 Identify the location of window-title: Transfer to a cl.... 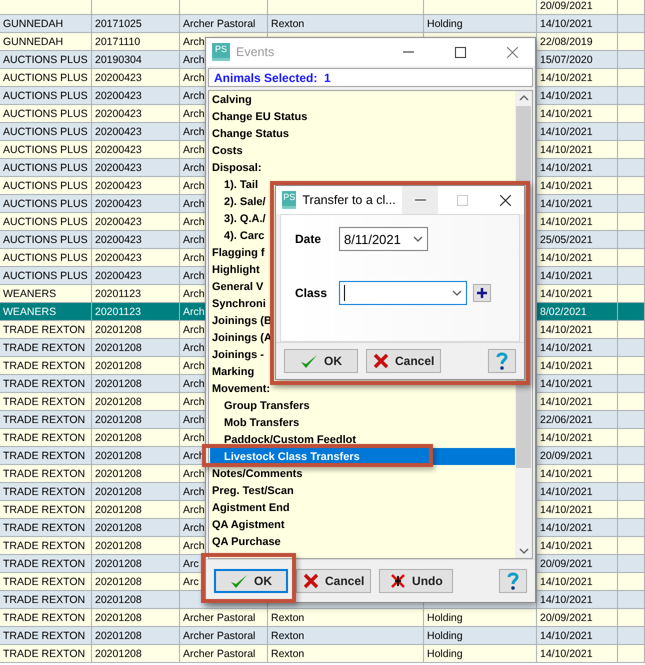
(349, 200).